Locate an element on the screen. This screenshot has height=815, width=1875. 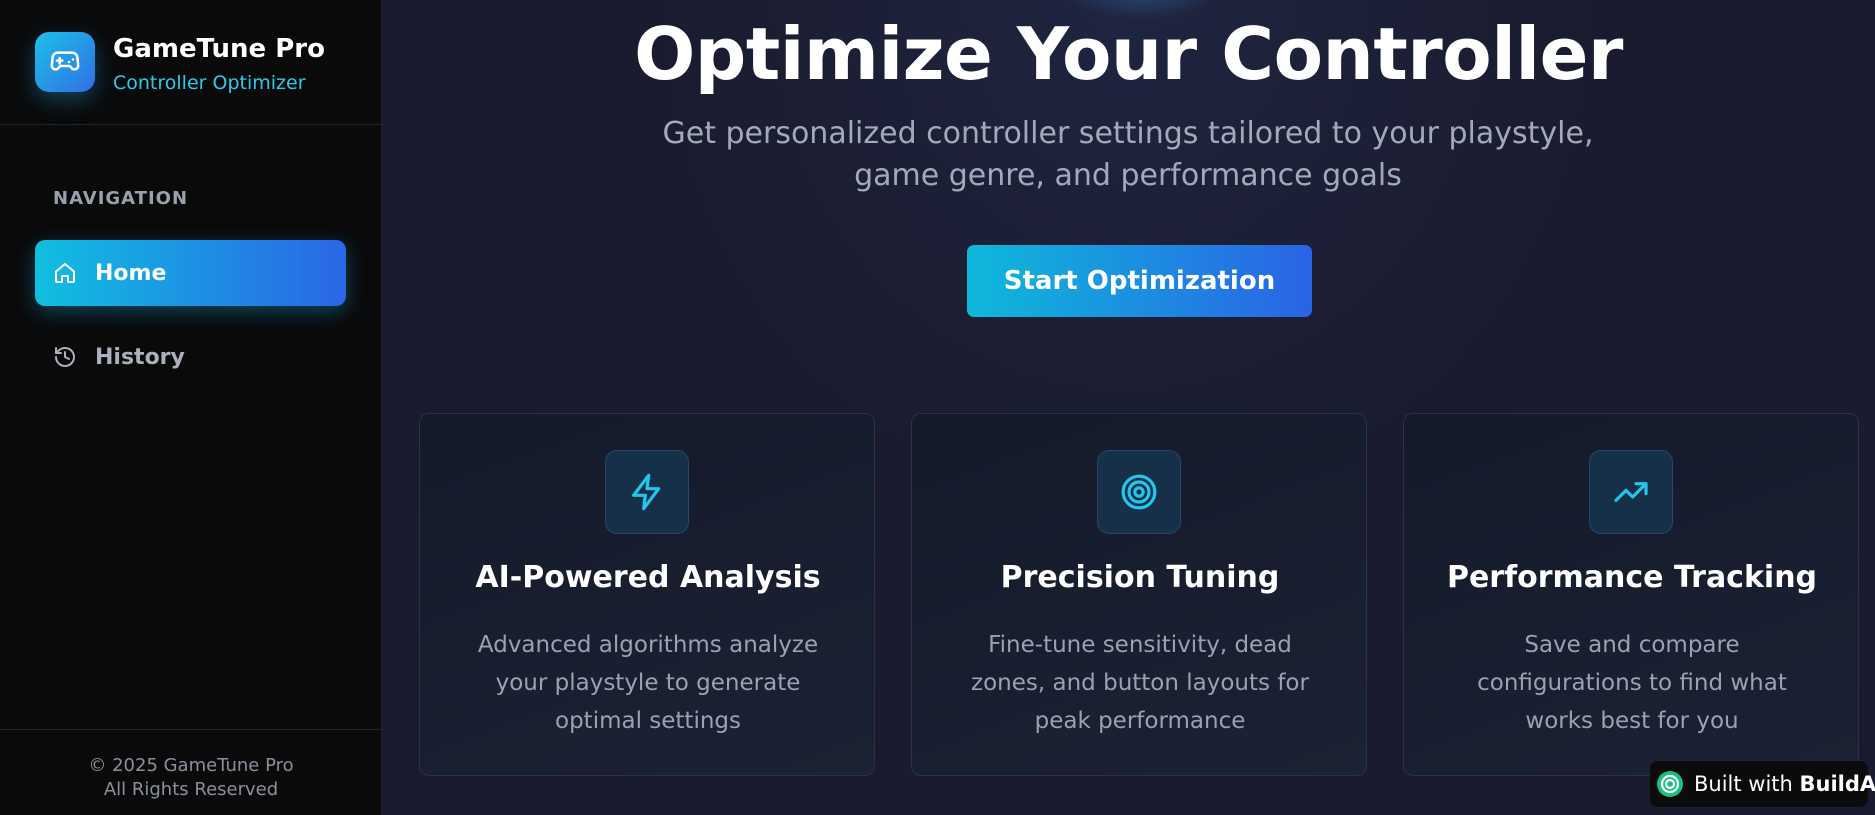
history-icon is located at coordinates (65, 357).